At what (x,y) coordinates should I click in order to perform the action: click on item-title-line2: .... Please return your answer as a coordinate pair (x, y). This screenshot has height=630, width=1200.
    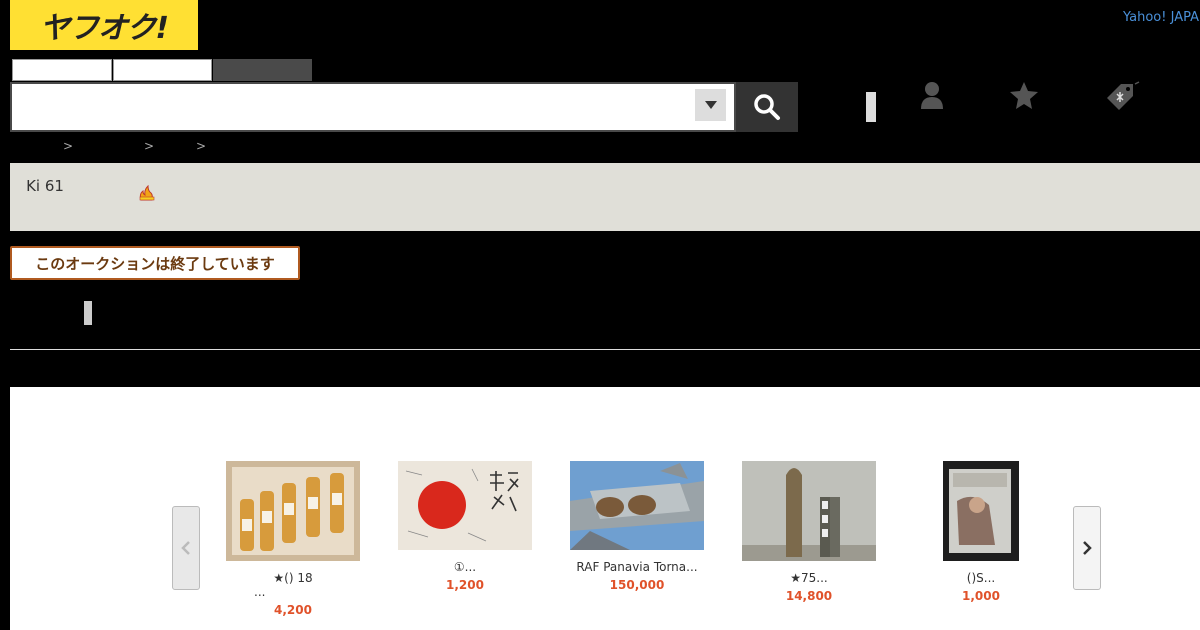
    Looking at the image, I should click on (260, 592).